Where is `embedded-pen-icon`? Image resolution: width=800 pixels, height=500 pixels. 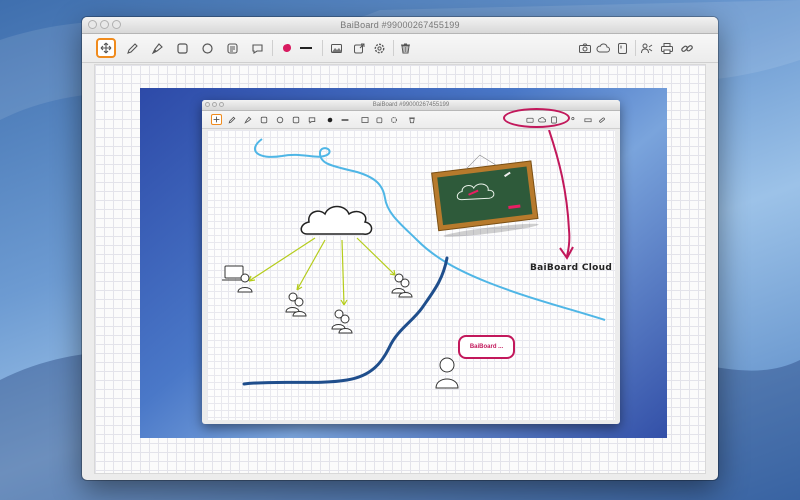
embedded-pen-icon is located at coordinates (247, 119).